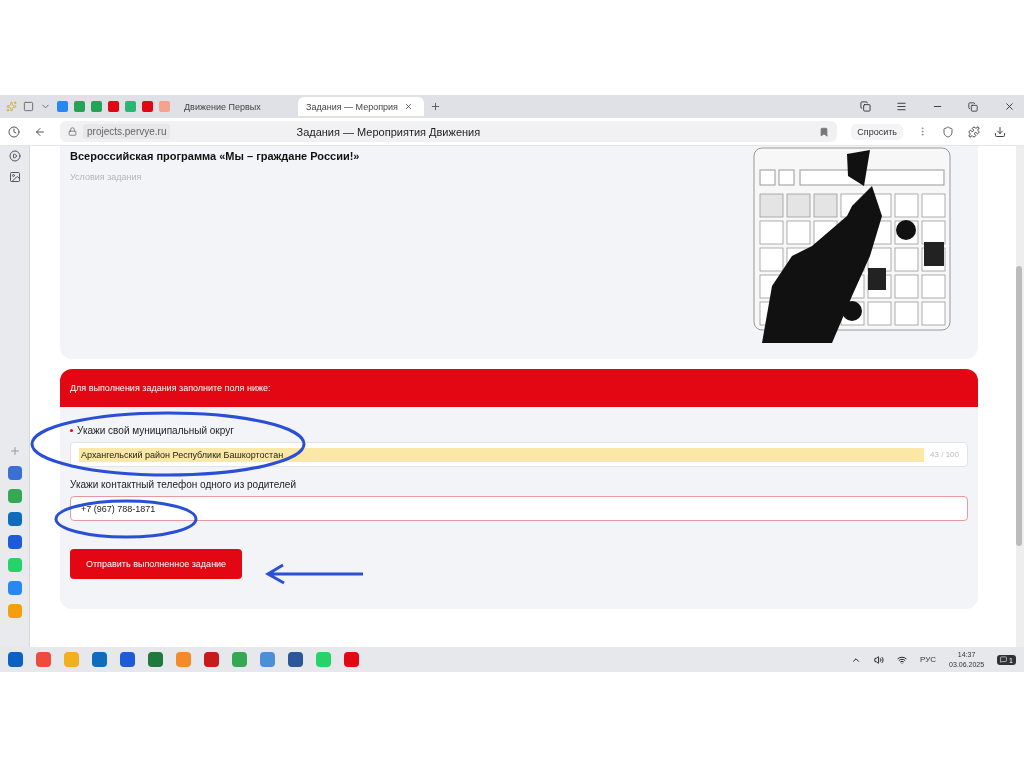 Image resolution: width=1024 pixels, height=767 pixels. What do you see at coordinates (902, 659) in the screenshot?
I see `network-icon` at bounding box center [902, 659].